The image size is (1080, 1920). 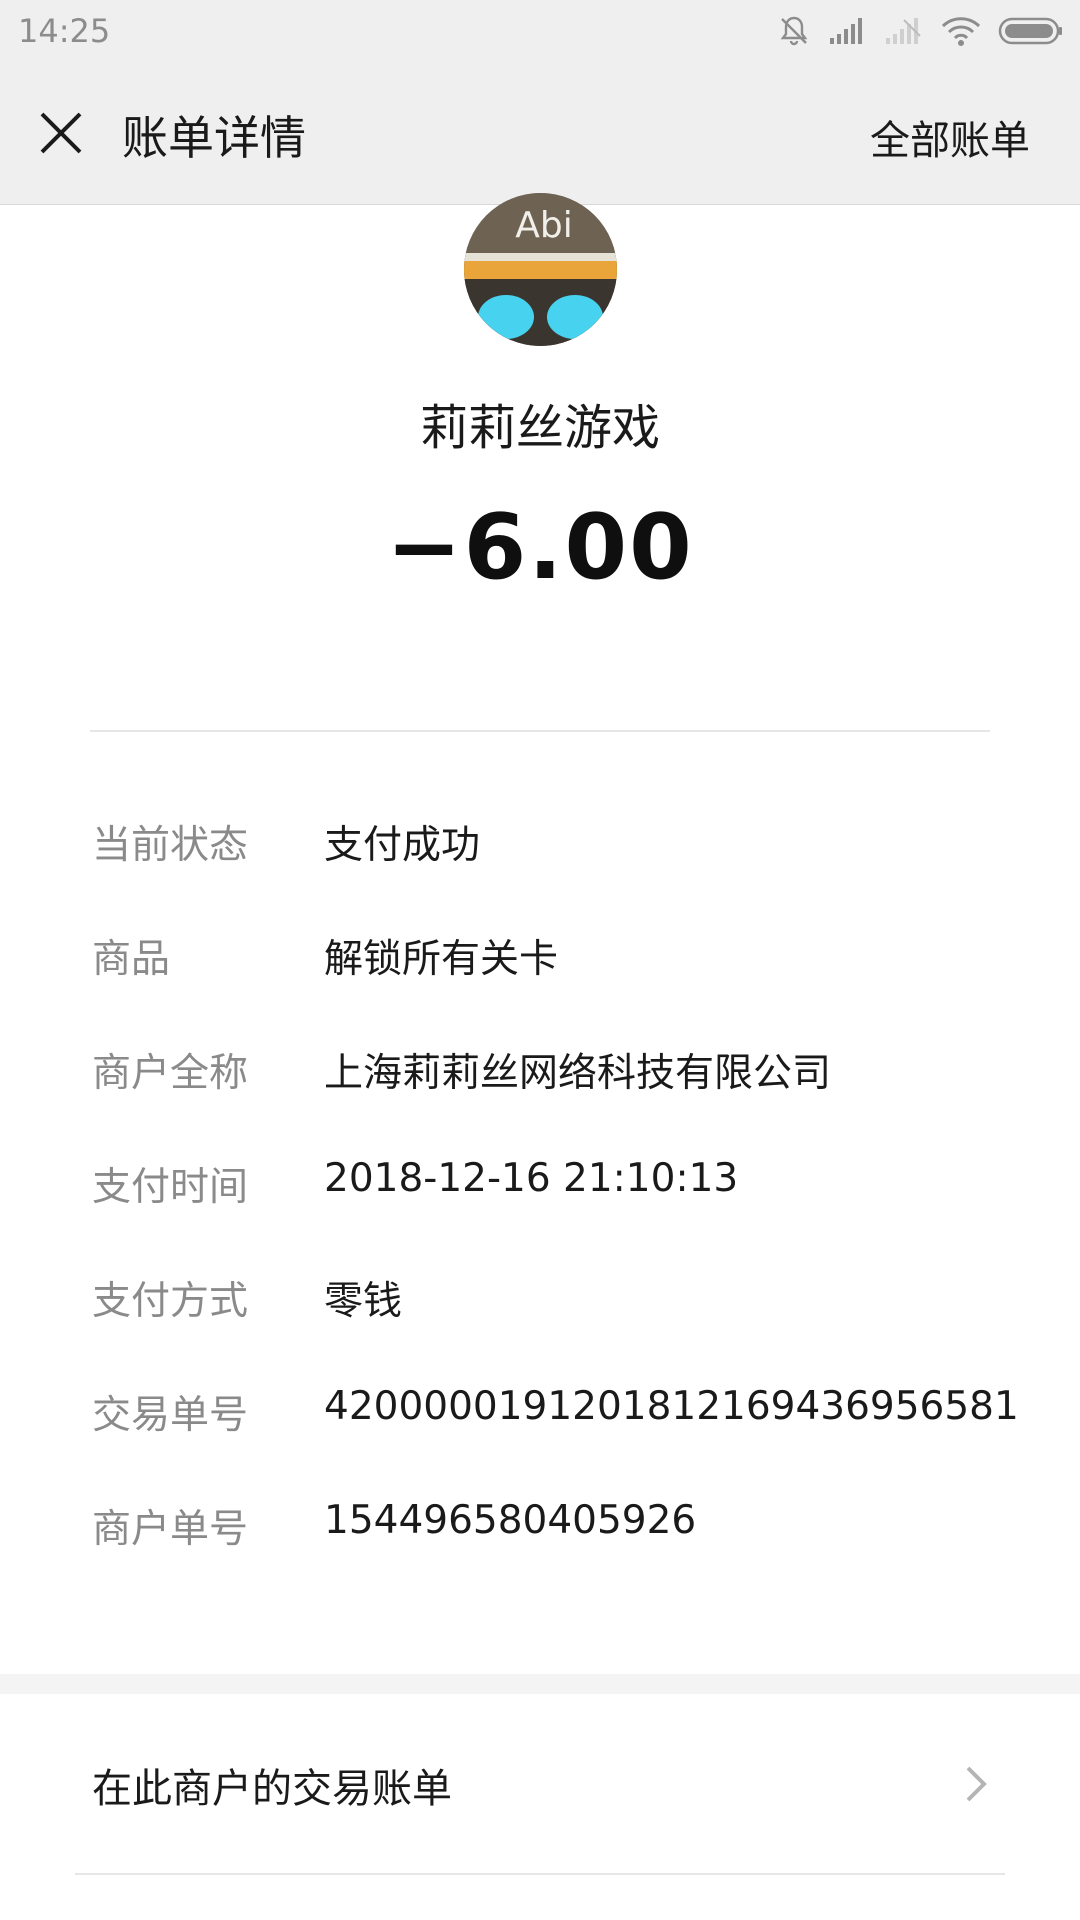 I want to click on close-icon, so click(x=61, y=133).